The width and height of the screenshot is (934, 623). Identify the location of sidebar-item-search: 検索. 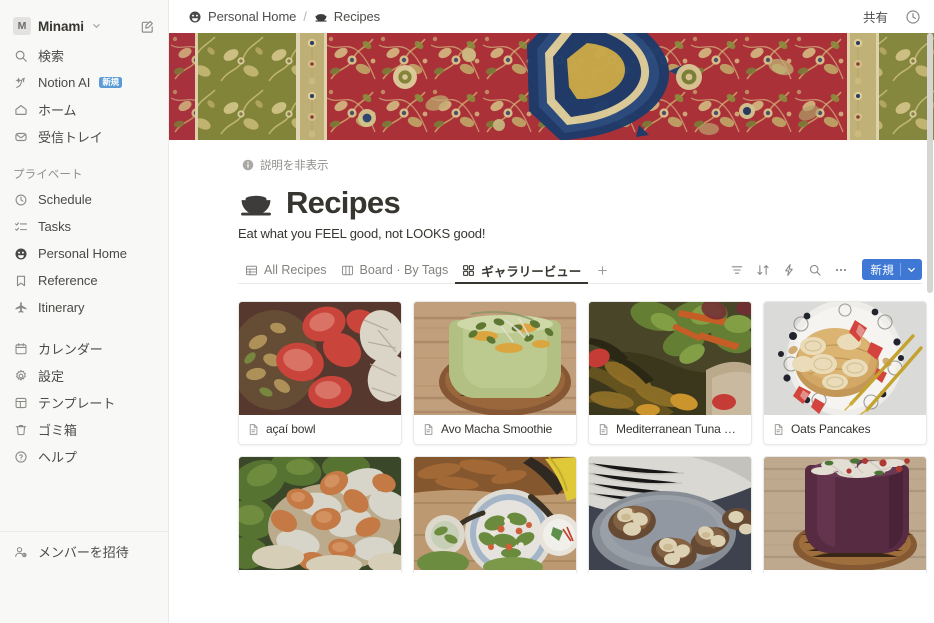
(84, 55).